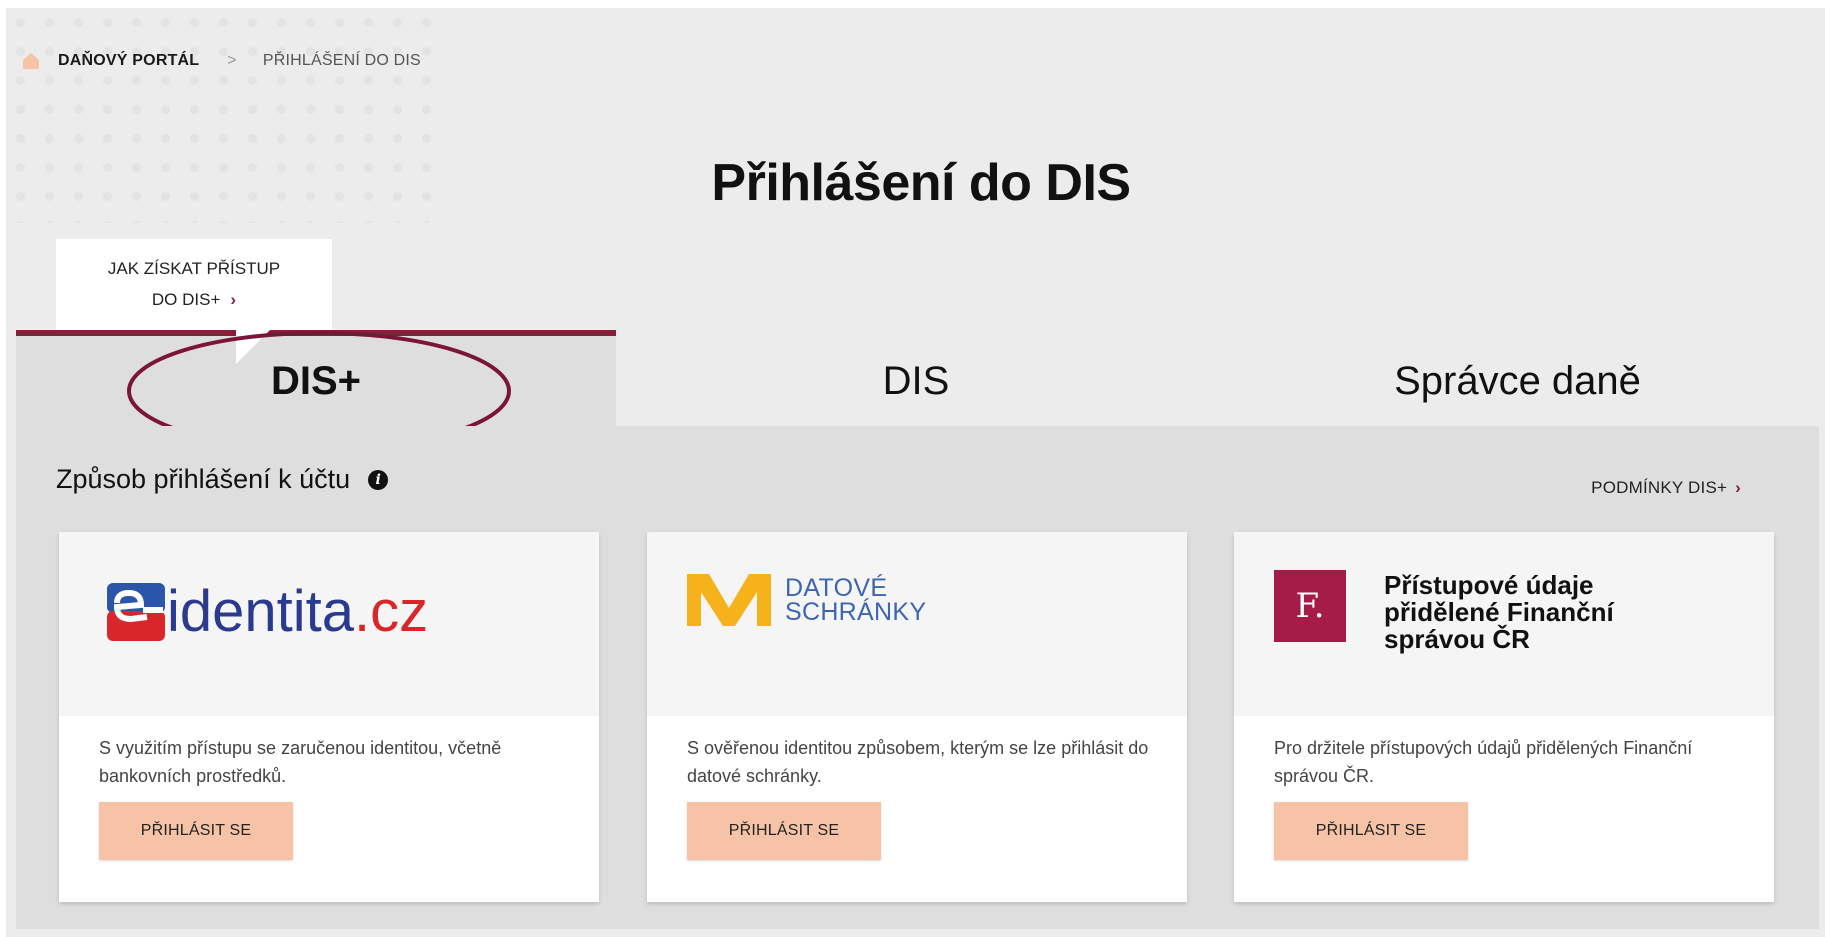 The height and width of the screenshot is (937, 1825). I want to click on datove-schranky-mark-icon, so click(729, 600).